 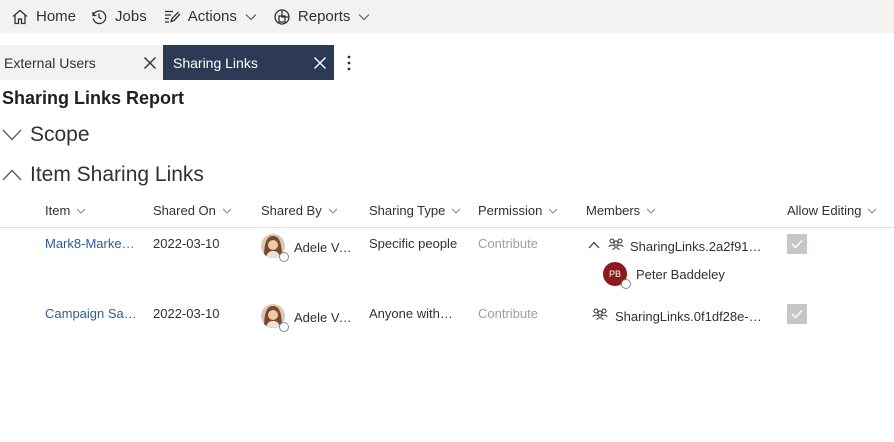 I want to click on member-person-name: Peter Baddeley, so click(x=680, y=274).